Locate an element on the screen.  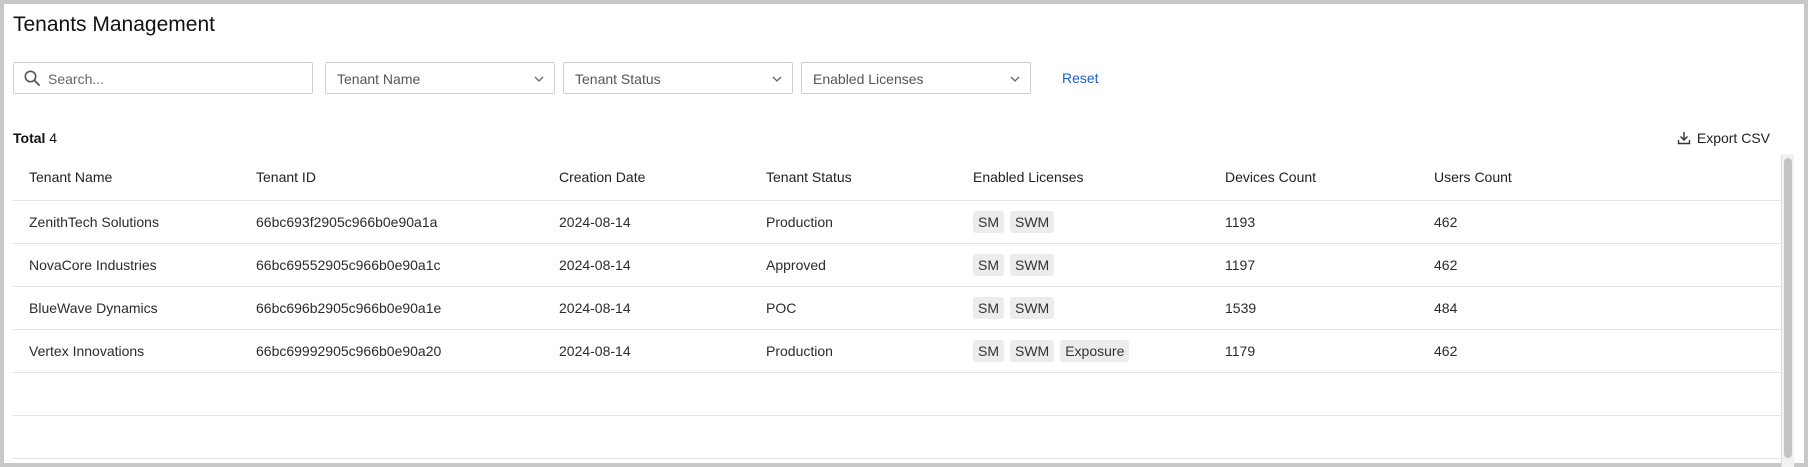
devices-count-cell: 1539 is located at coordinates (1313, 308).